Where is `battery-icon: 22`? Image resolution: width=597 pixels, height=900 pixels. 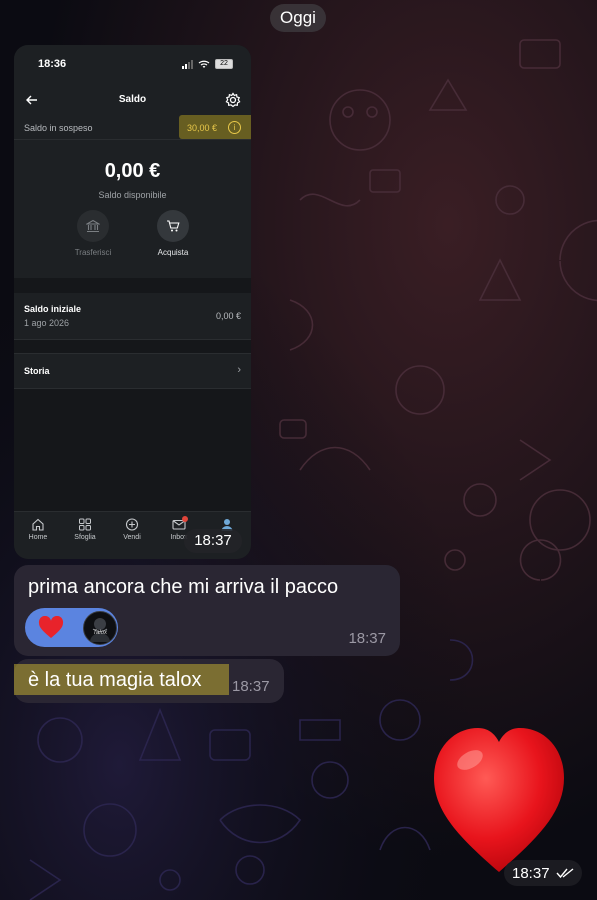
battery-icon: 22 is located at coordinates (224, 64).